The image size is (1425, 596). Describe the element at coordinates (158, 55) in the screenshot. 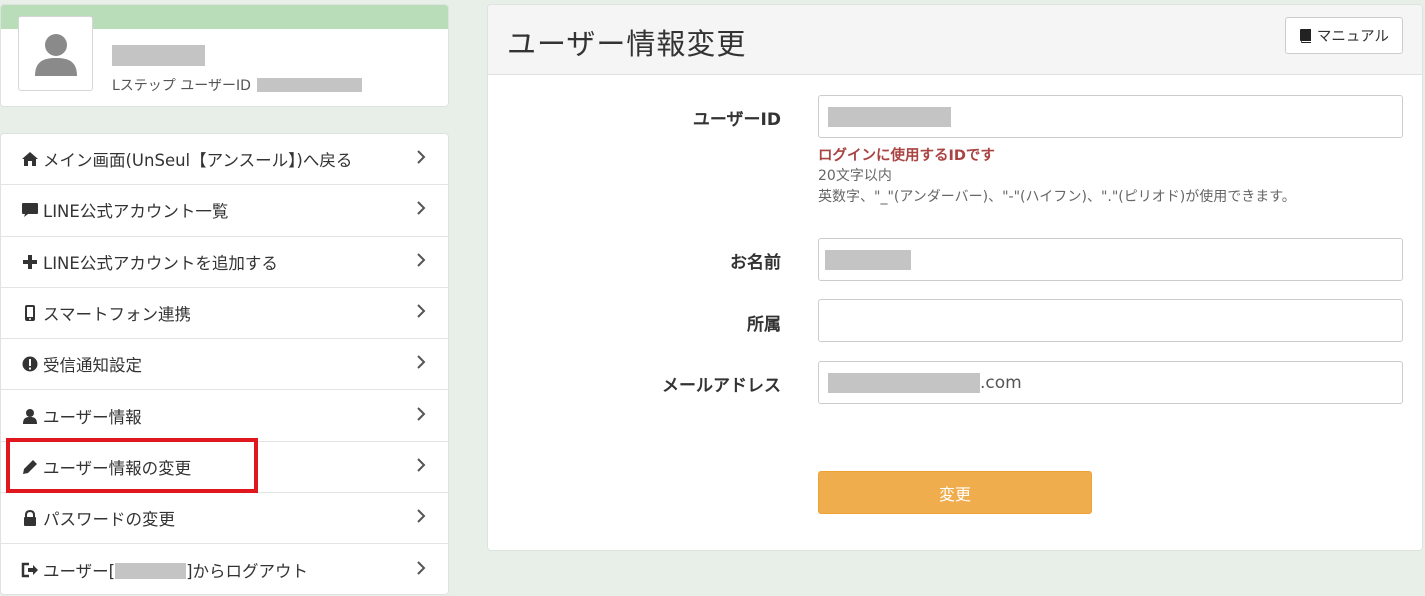

I see `profile-name-redacted` at that location.